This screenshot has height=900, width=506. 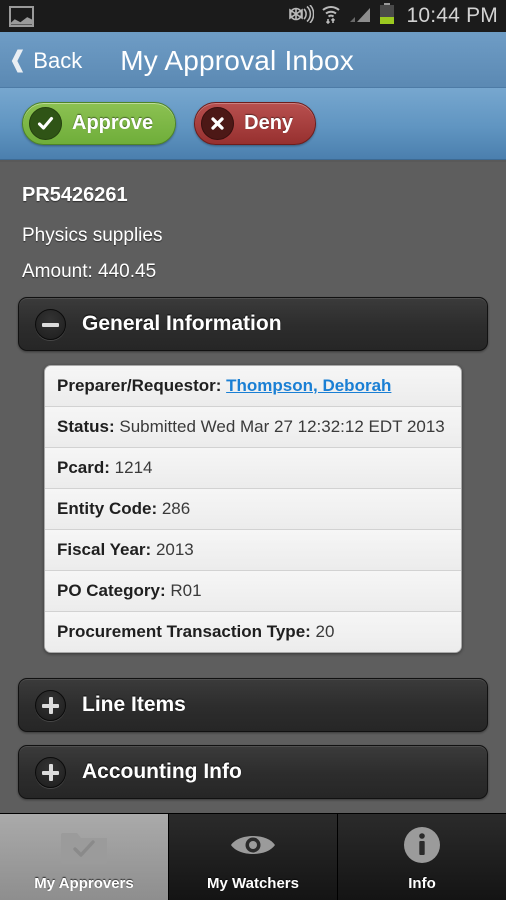 I want to click on action-bar: Approve Deny, so click(x=253, y=124).